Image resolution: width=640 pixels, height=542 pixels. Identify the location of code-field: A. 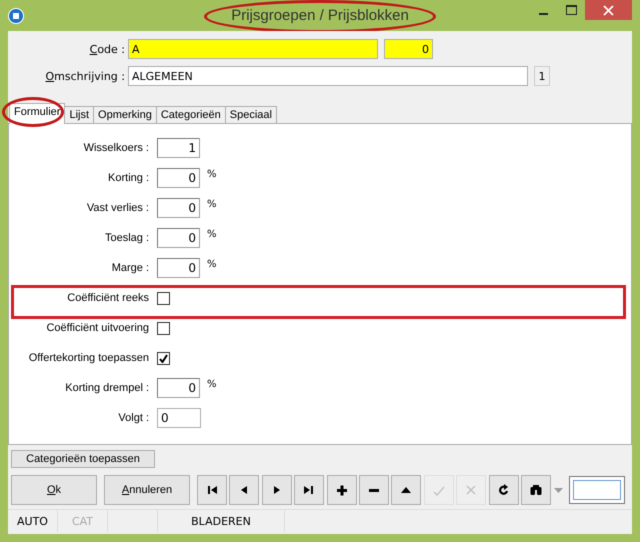
(253, 49).